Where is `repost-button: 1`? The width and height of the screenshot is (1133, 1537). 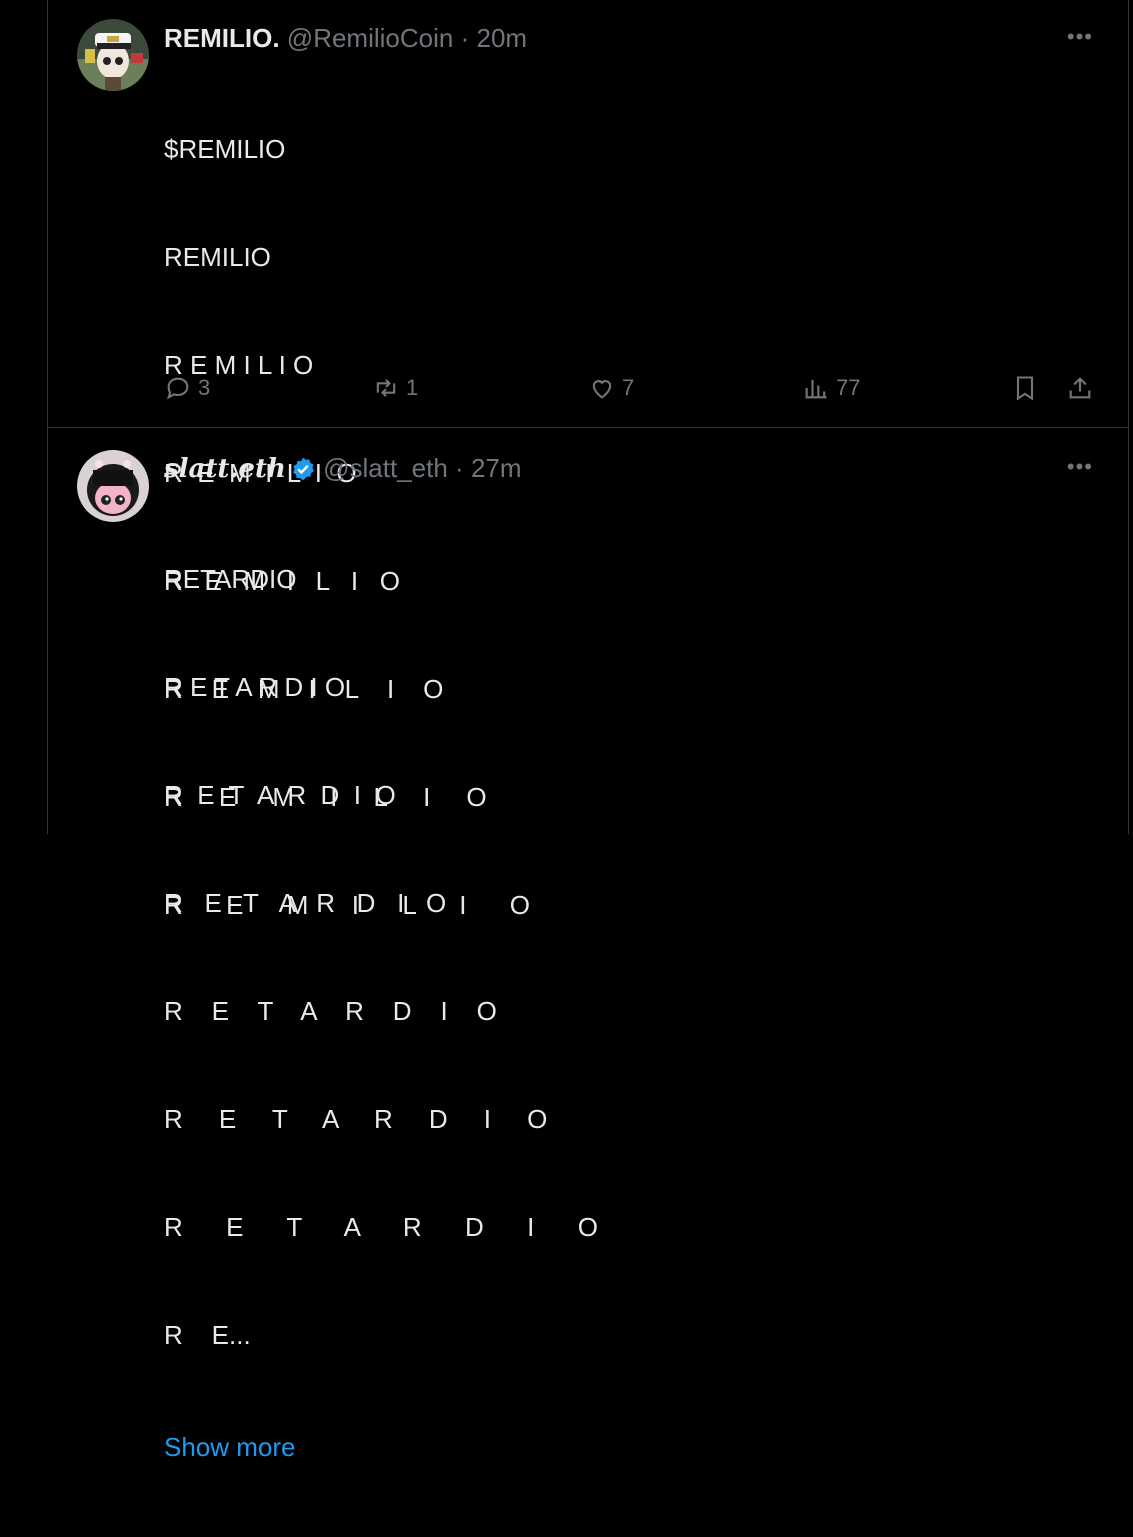
repost-button: 1 is located at coordinates (395, 388).